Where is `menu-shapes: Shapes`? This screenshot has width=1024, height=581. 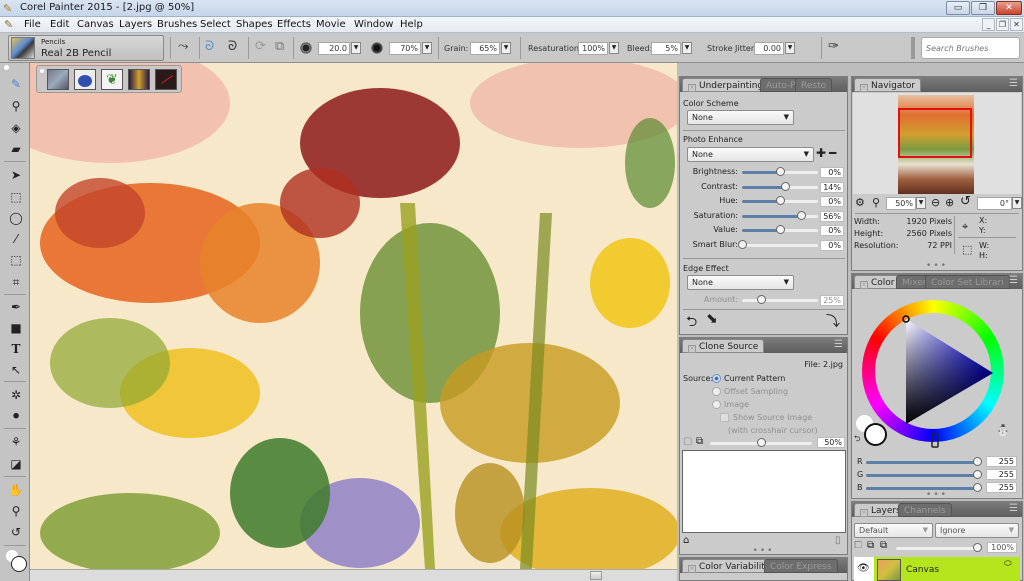
menu-shapes: Shapes is located at coordinates (254, 25).